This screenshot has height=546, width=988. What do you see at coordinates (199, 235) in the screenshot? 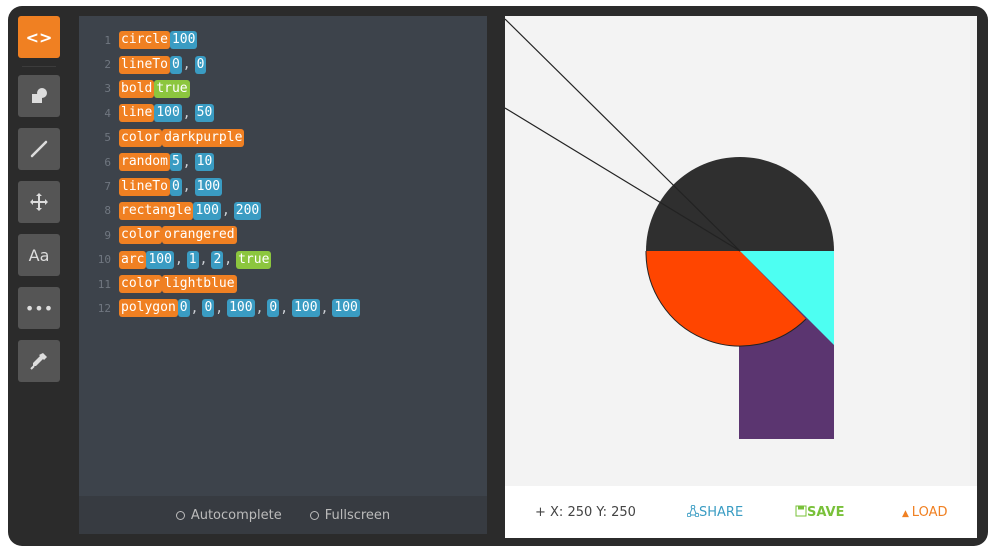
I see `code-token: orangered` at bounding box center [199, 235].